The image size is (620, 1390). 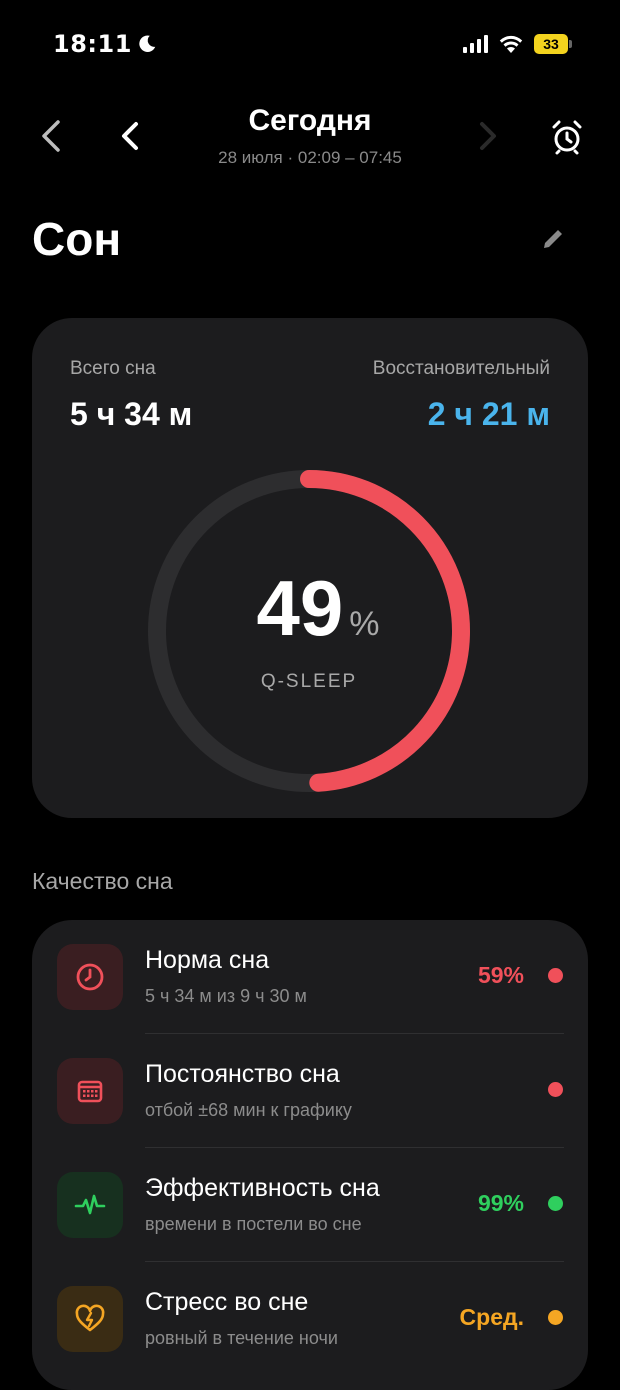 What do you see at coordinates (207, 960) in the screenshot?
I see `quality-item-title: Норма сна` at bounding box center [207, 960].